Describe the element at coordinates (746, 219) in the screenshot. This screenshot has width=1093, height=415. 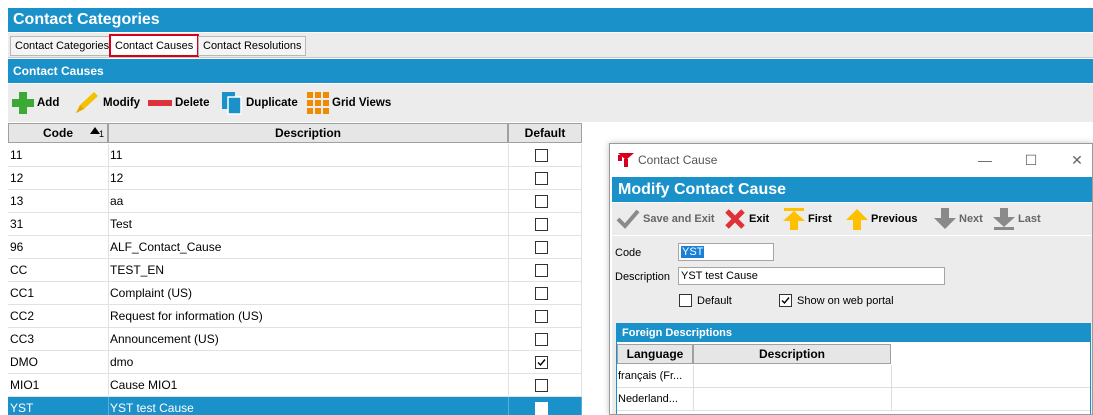
I see `exit-button: Exit` at that location.